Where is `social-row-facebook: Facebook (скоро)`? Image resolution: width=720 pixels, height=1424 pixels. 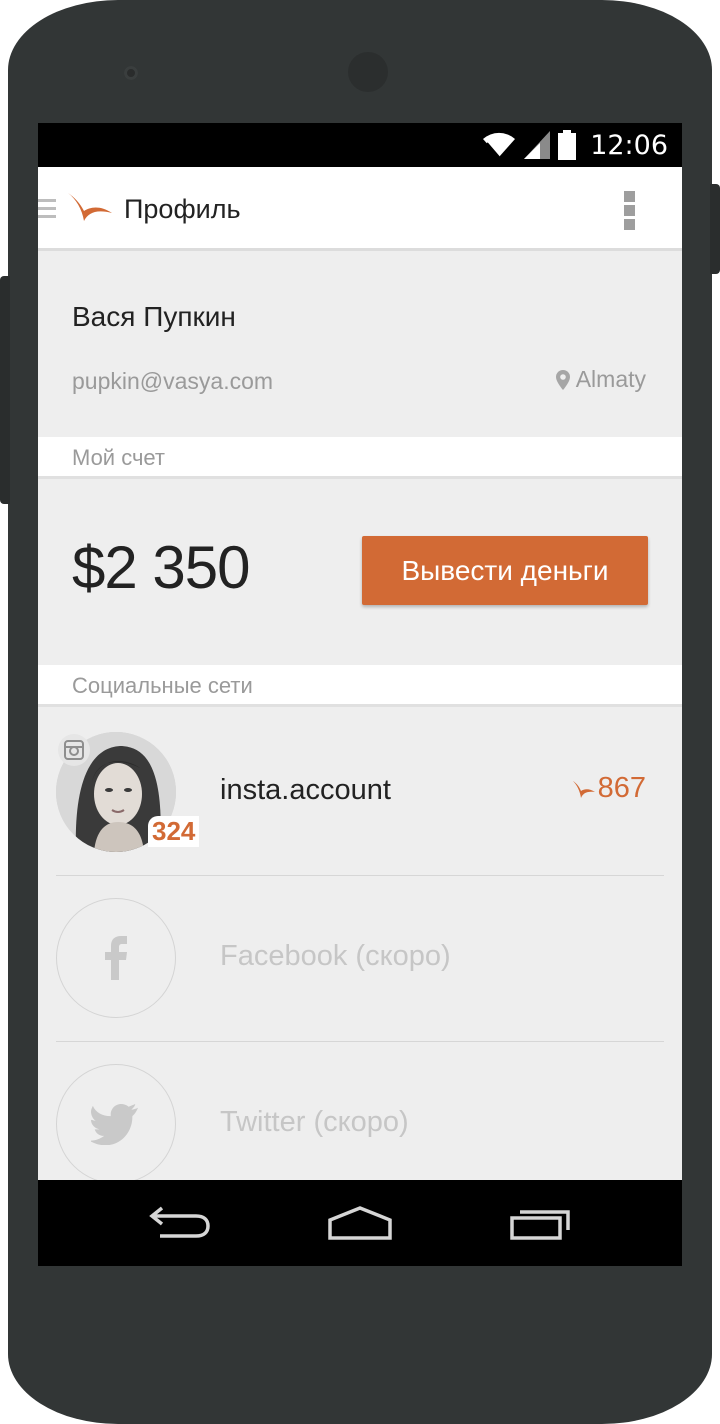
social-row-facebook: Facebook (скоро) is located at coordinates (360, 959).